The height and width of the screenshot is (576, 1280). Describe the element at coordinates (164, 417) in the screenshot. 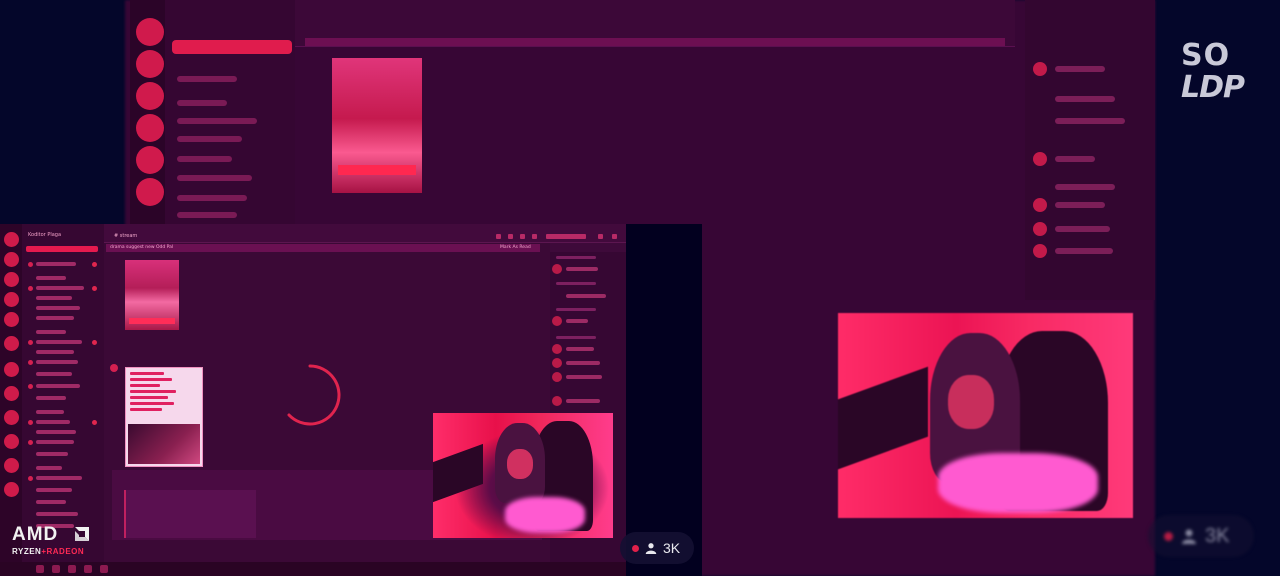

I see `attachment-screenshot` at that location.